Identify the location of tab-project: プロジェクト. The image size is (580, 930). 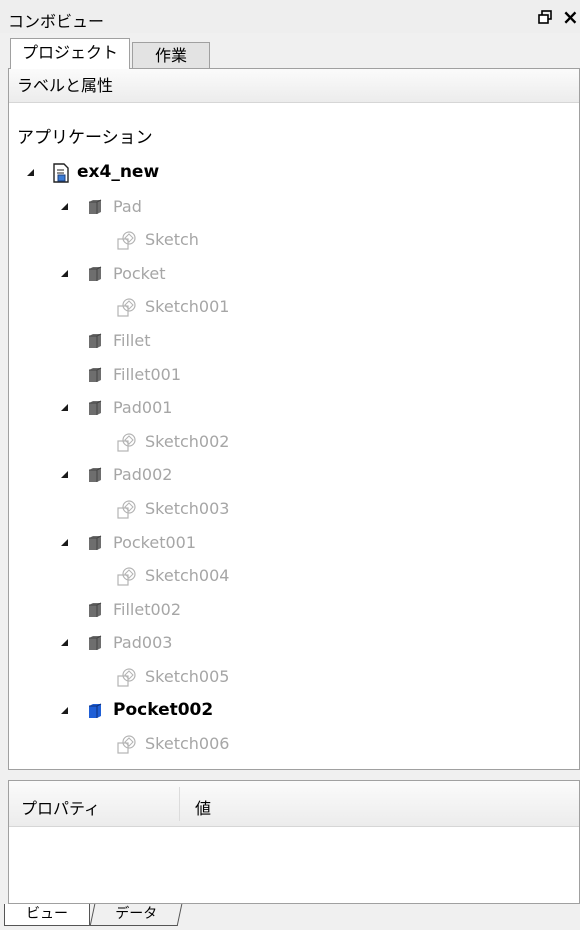
(70, 53).